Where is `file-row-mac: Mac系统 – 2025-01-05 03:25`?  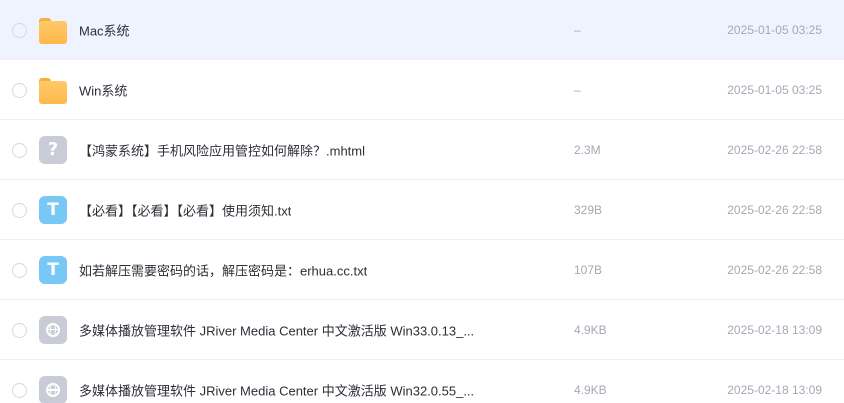
file-row-mac: Mac系统 – 2025-01-05 03:25 is located at coordinates (422, 30).